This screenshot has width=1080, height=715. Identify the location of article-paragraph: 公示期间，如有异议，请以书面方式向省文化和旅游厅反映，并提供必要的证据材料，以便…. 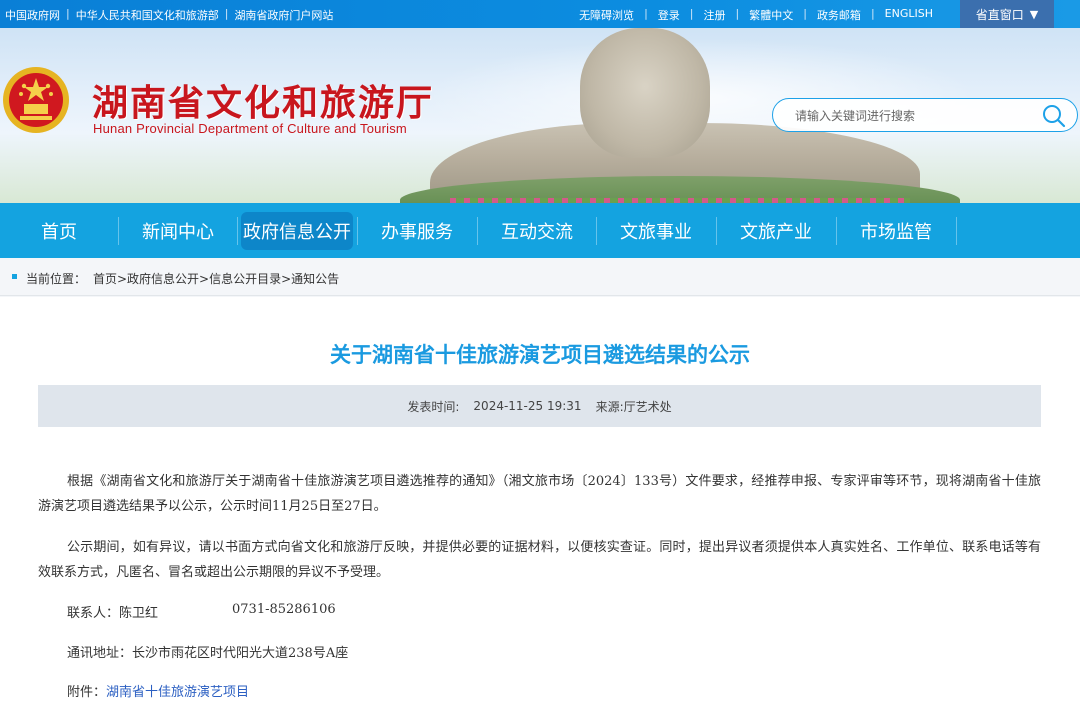
(539, 560).